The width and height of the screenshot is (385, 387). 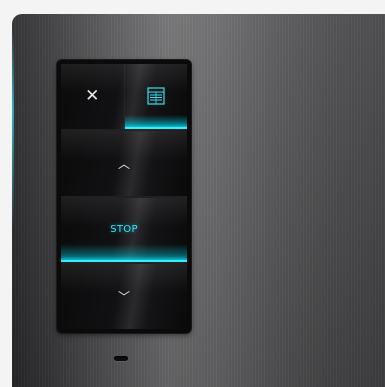 I want to click on chevron-down-icon: ﹀, so click(x=123, y=297).